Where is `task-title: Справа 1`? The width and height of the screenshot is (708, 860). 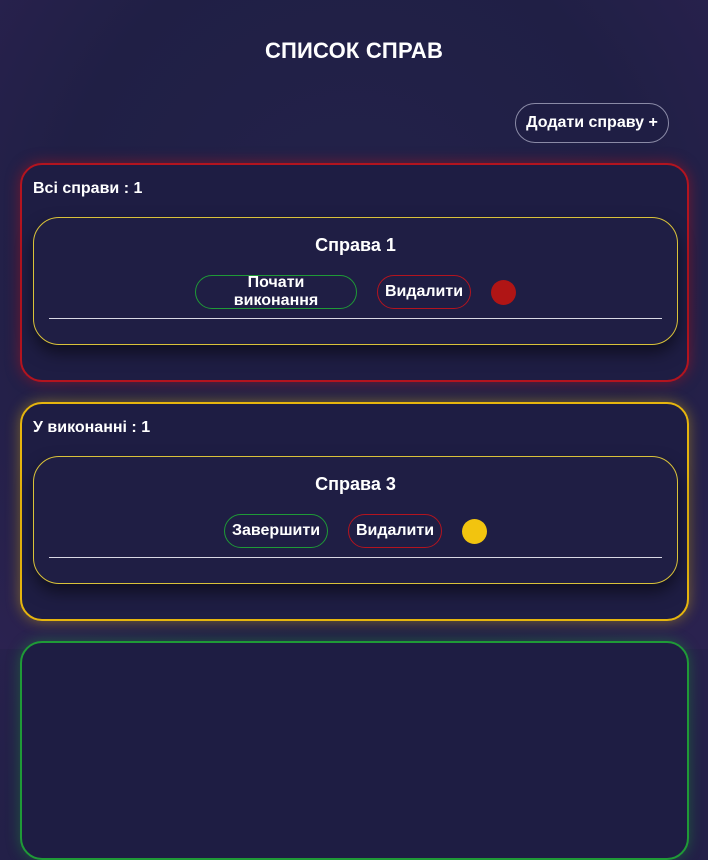
task-title: Справа 1 is located at coordinates (355, 245).